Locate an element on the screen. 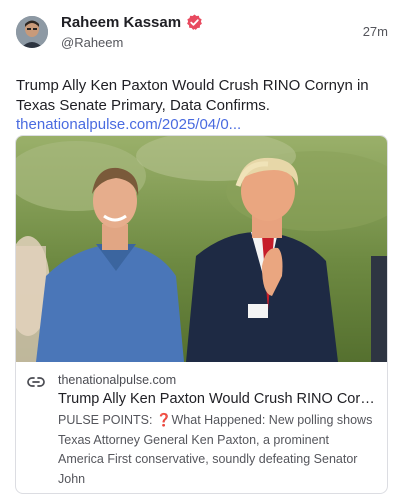  verified-badge-icon is located at coordinates (194, 22).